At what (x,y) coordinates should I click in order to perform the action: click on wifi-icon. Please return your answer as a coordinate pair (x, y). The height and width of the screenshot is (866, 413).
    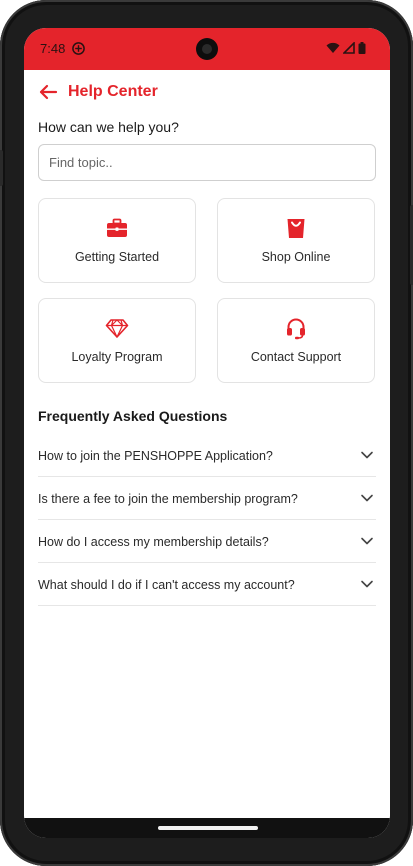
    Looking at the image, I should click on (333, 48).